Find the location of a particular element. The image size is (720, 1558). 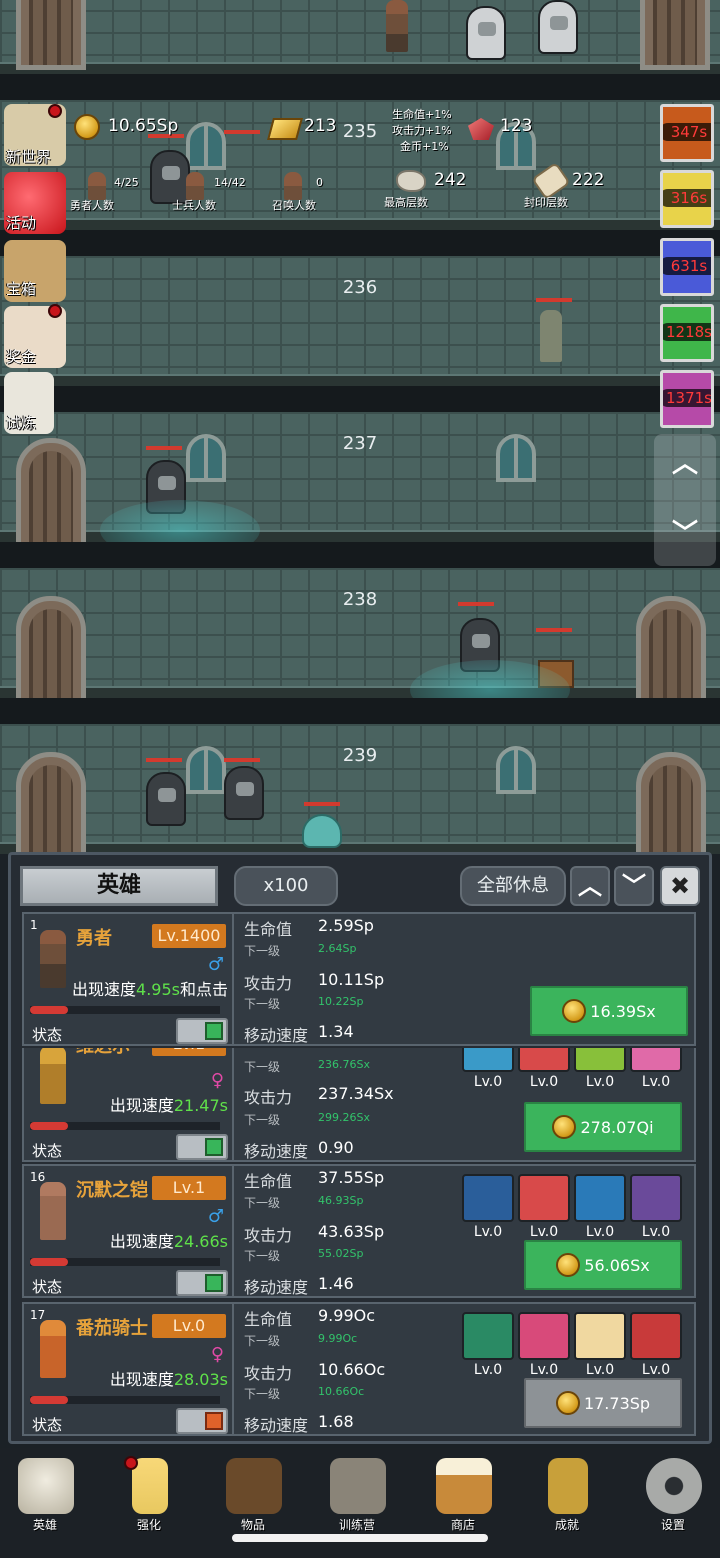

soldier-count: 14/42 is located at coordinates (230, 182).